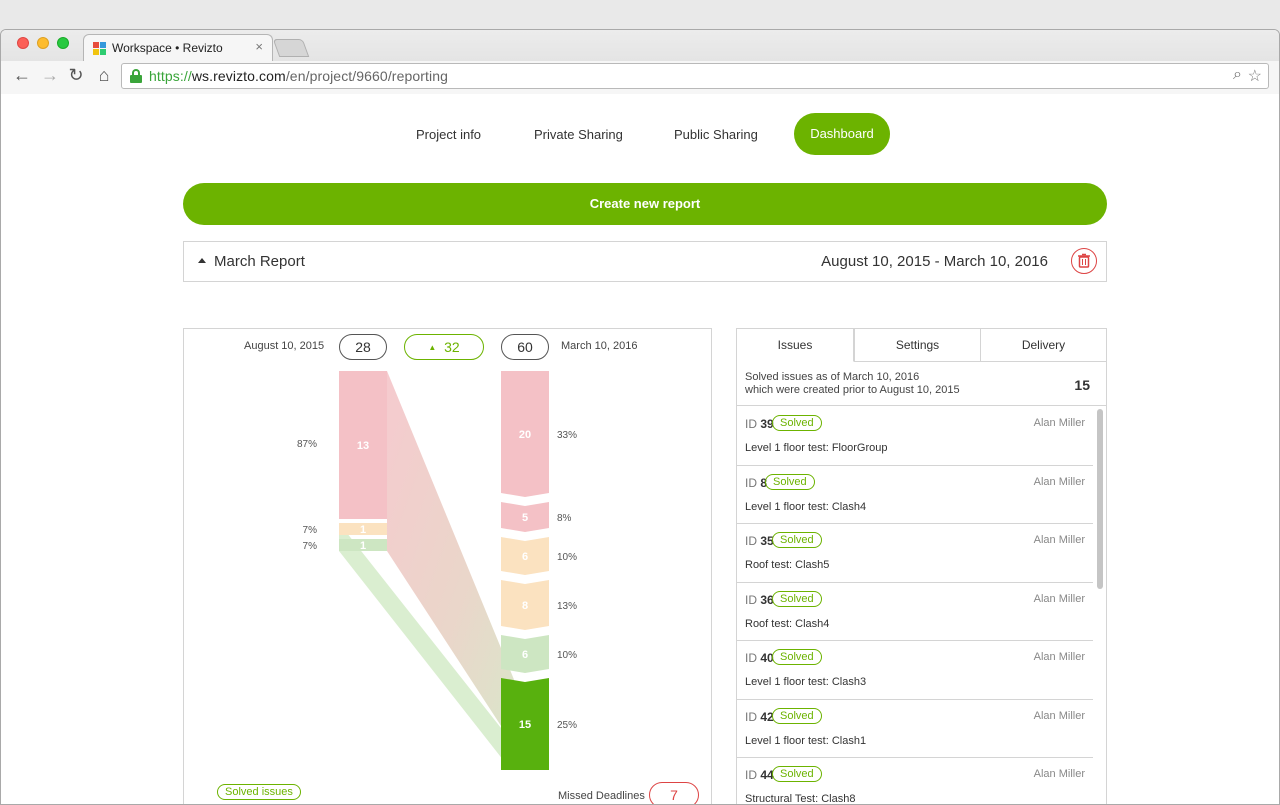  What do you see at coordinates (167, 48) in the screenshot?
I see `tab-title: Workspace • Revizto` at bounding box center [167, 48].